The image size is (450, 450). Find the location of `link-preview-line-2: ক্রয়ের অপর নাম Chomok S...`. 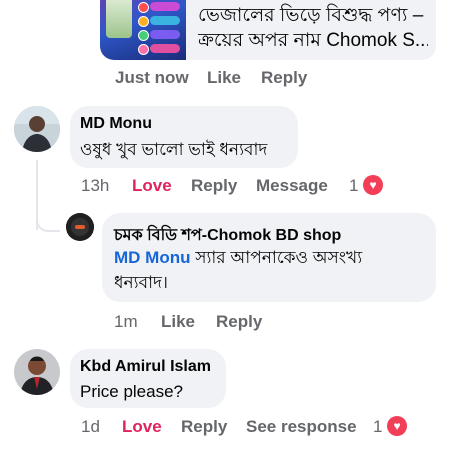

link-preview-line-2: ক্রয়ের অপর নাম Chomok S... is located at coordinates (313, 40).